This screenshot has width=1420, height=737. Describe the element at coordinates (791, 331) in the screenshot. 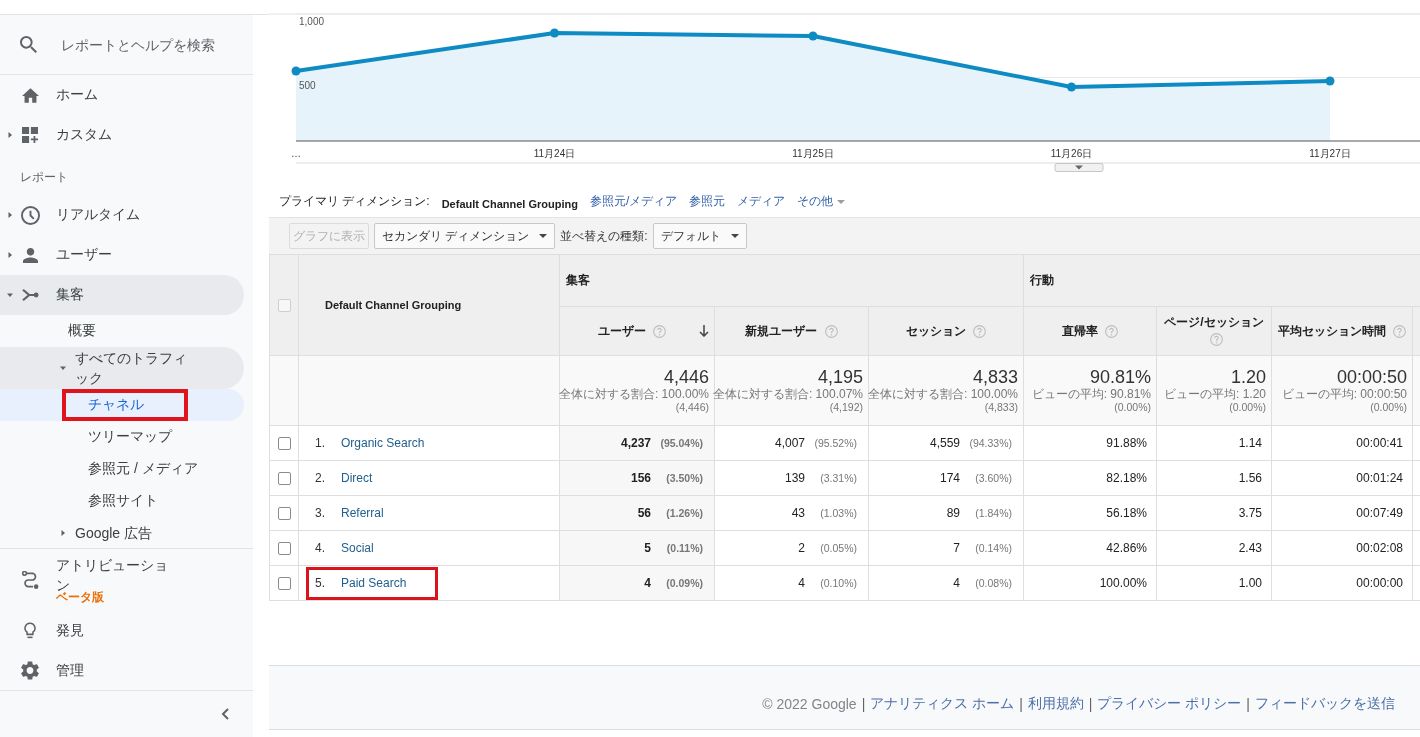

I see `column-header: 新規ユーザー` at that location.